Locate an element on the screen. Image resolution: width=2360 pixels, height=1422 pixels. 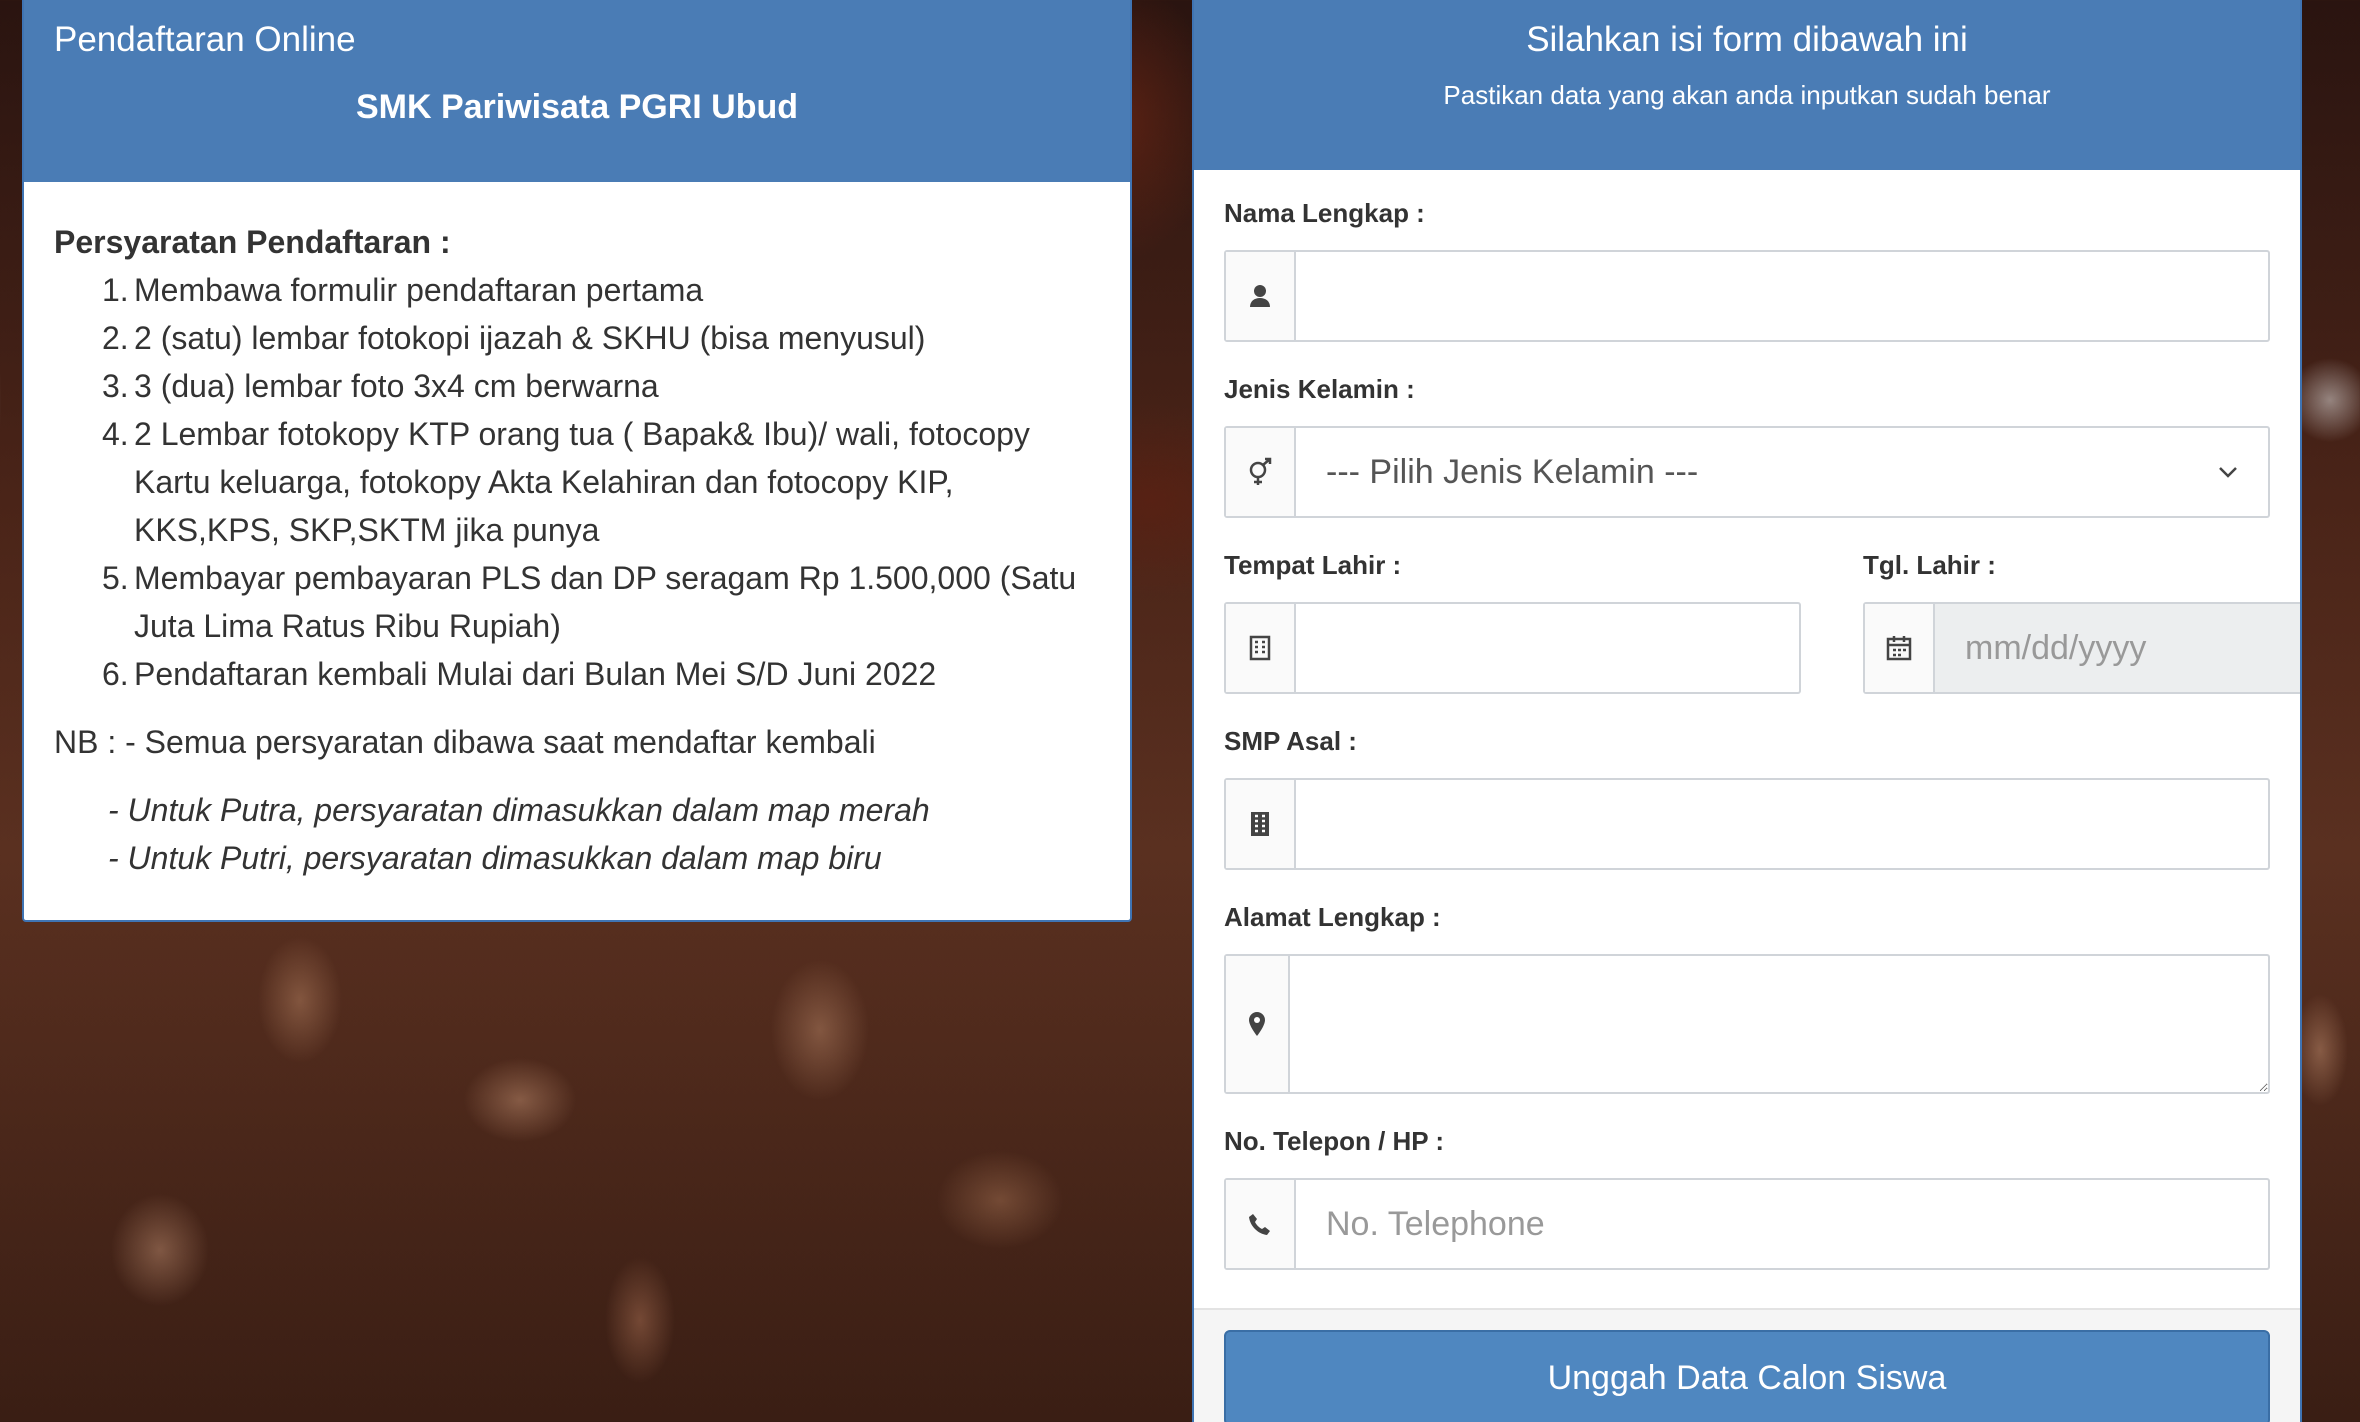
map-marker-icon is located at coordinates (1258, 1024).